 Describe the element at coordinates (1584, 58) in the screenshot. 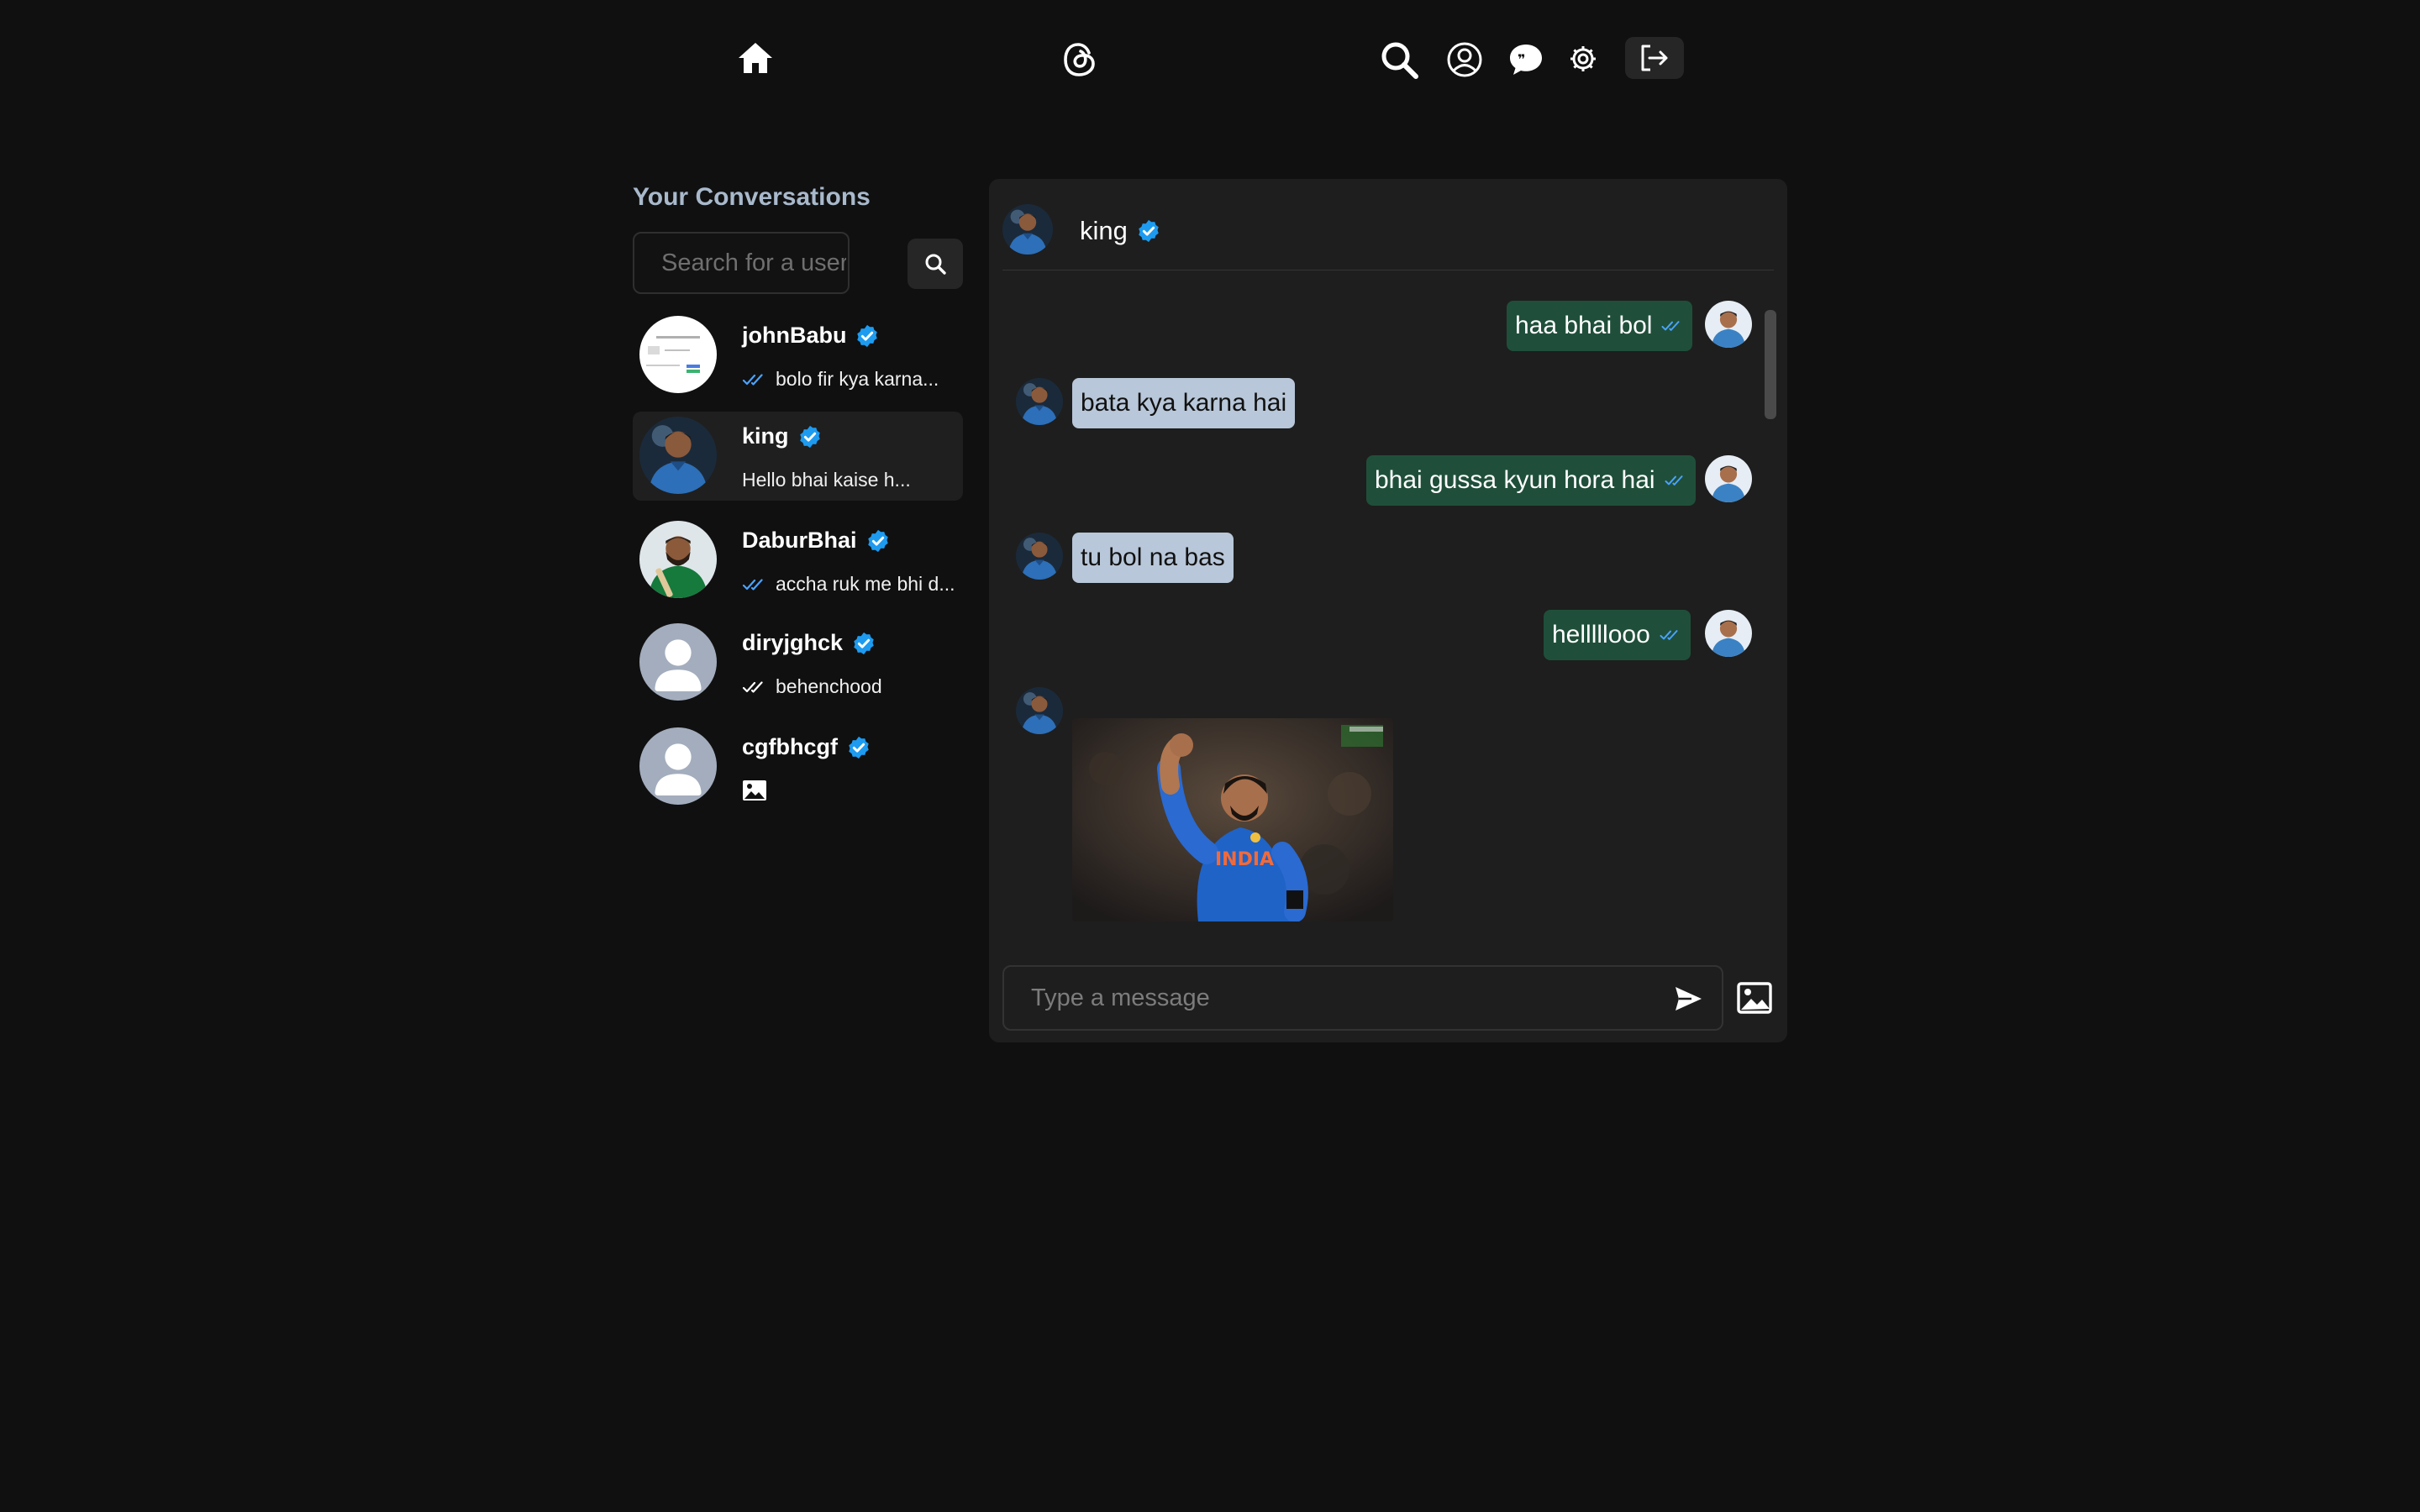

I see `settings-icon` at that location.